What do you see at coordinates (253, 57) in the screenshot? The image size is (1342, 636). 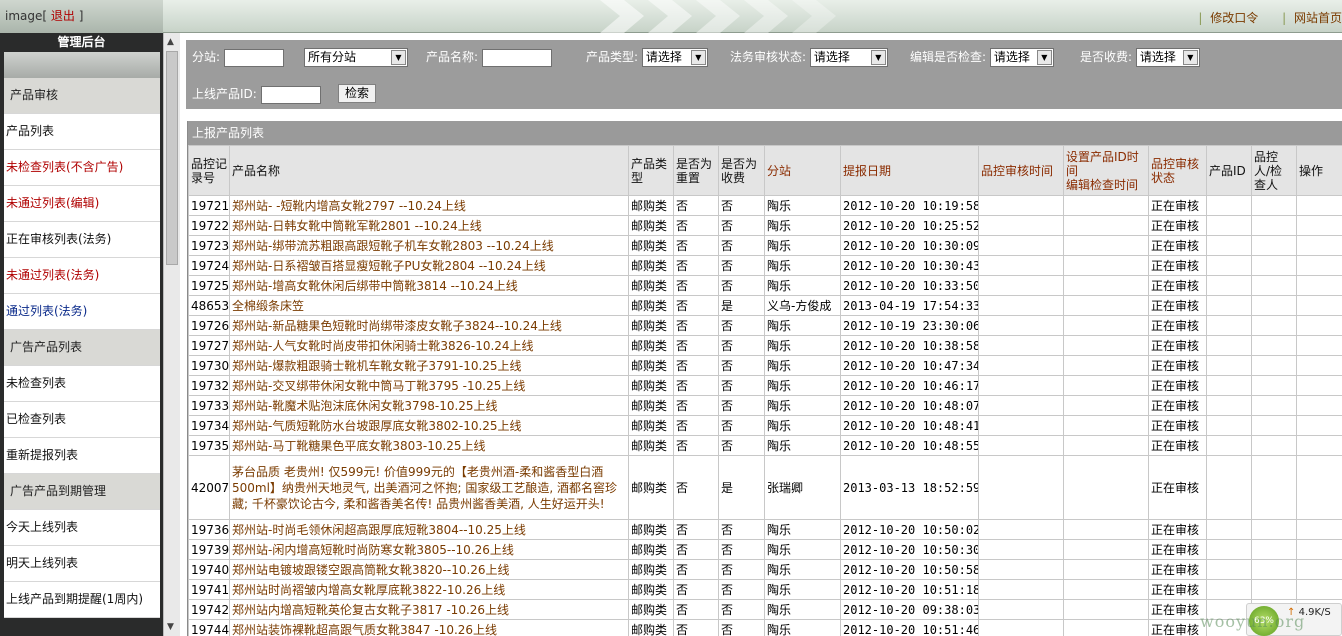 I see `branch-input` at bounding box center [253, 57].